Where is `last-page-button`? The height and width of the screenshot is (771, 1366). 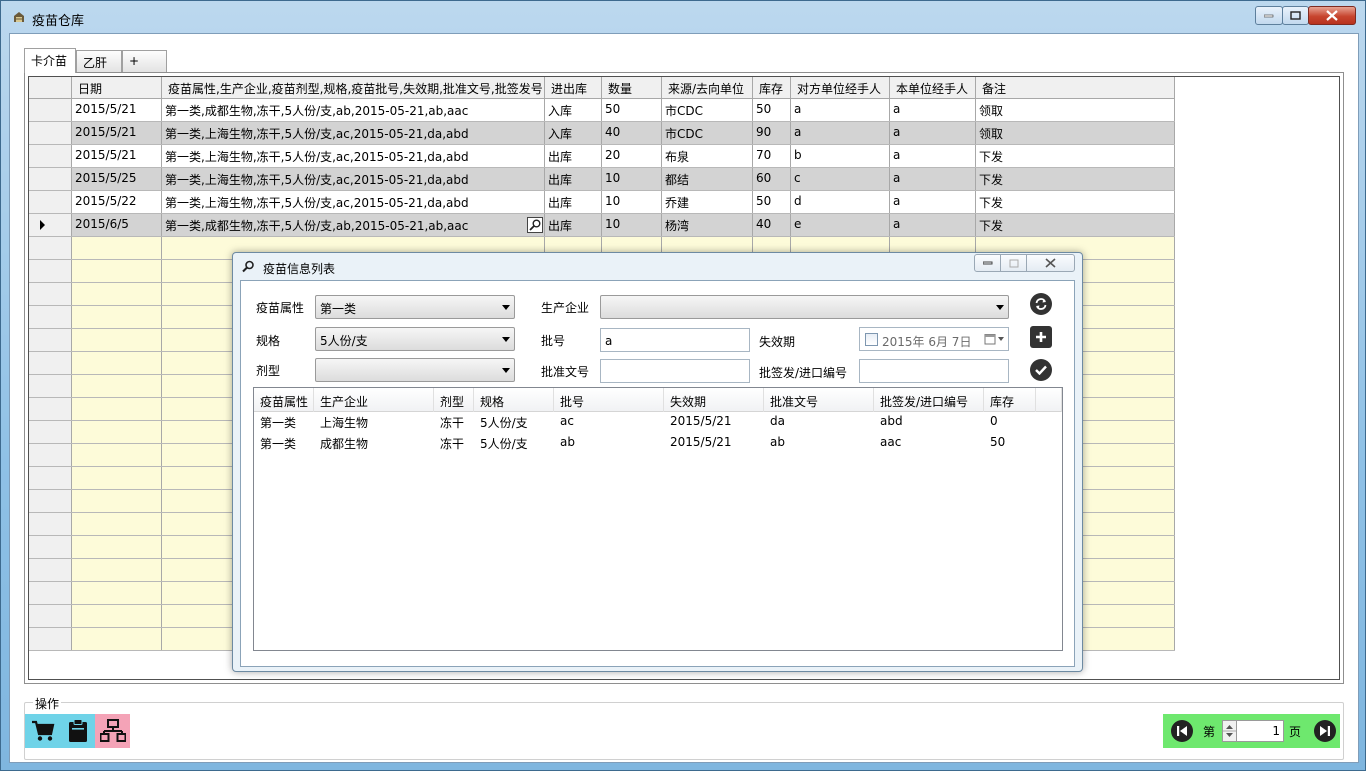
last-page-button is located at coordinates (1325, 731).